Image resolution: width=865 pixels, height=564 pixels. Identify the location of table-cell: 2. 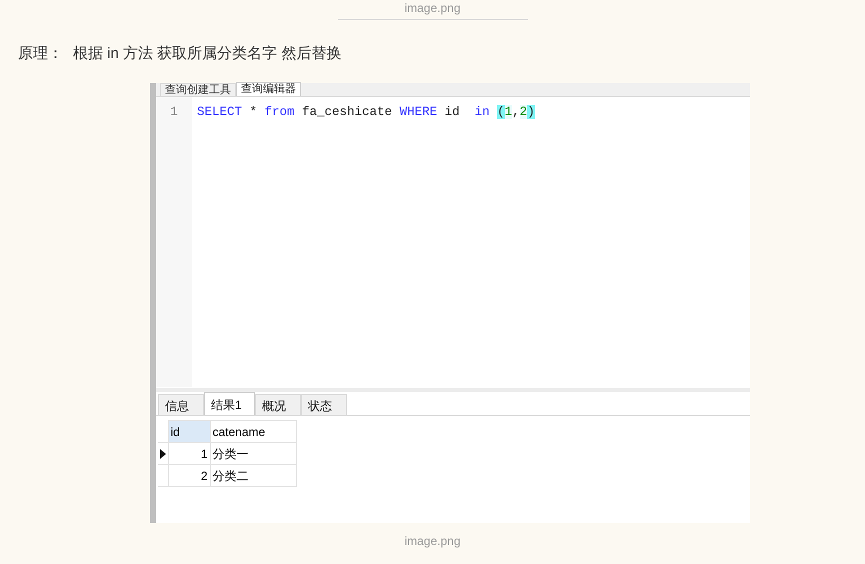
(189, 475).